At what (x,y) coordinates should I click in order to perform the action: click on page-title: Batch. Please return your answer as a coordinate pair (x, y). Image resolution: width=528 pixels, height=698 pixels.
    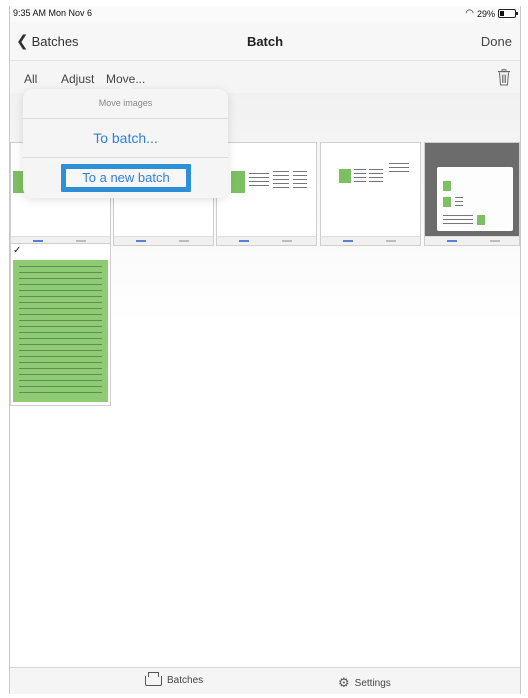
    Looking at the image, I should click on (265, 41).